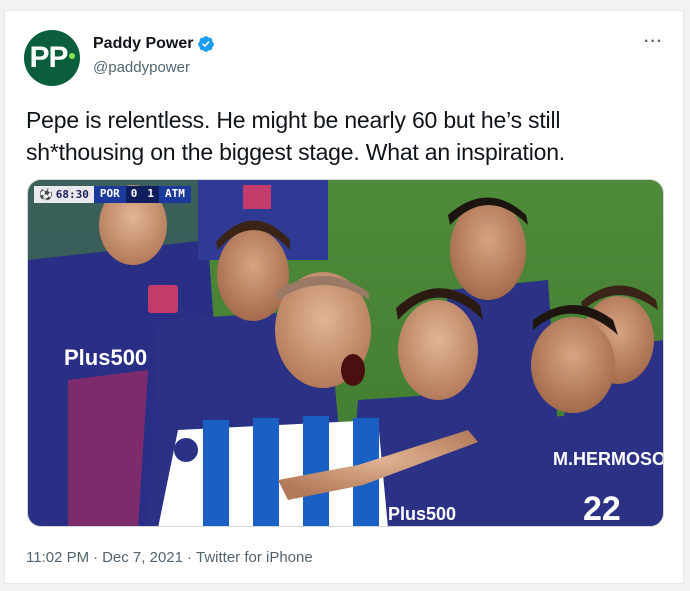 The height and width of the screenshot is (591, 690). I want to click on avatar: PP, so click(52, 58).